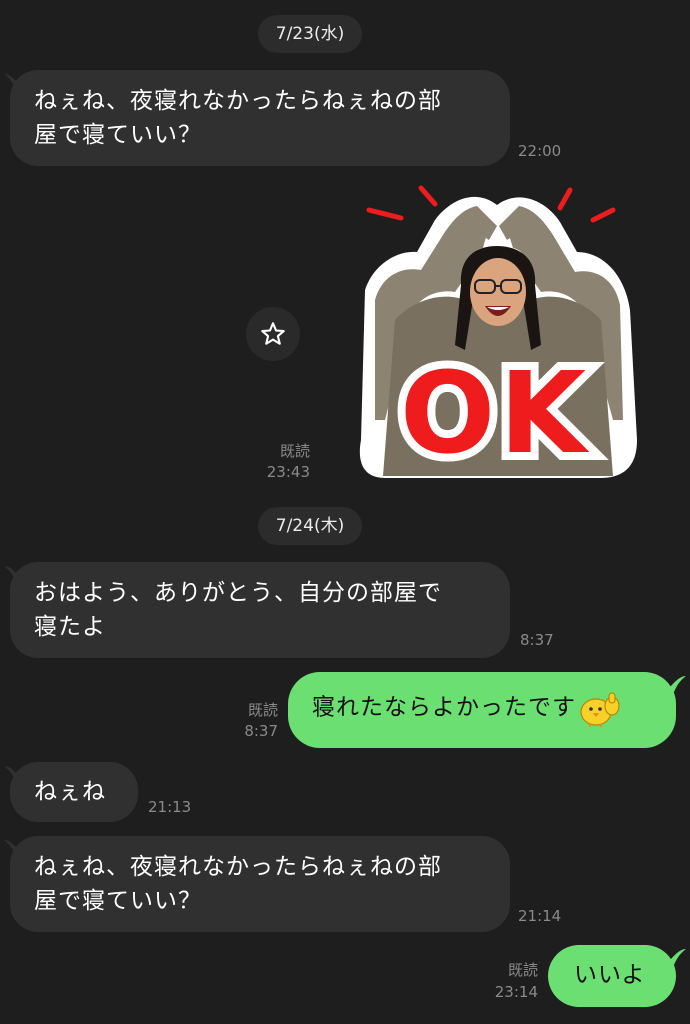 This screenshot has width=690, height=1024. What do you see at coordinates (70, 792) in the screenshot?
I see `message-text: ねぇね` at bounding box center [70, 792].